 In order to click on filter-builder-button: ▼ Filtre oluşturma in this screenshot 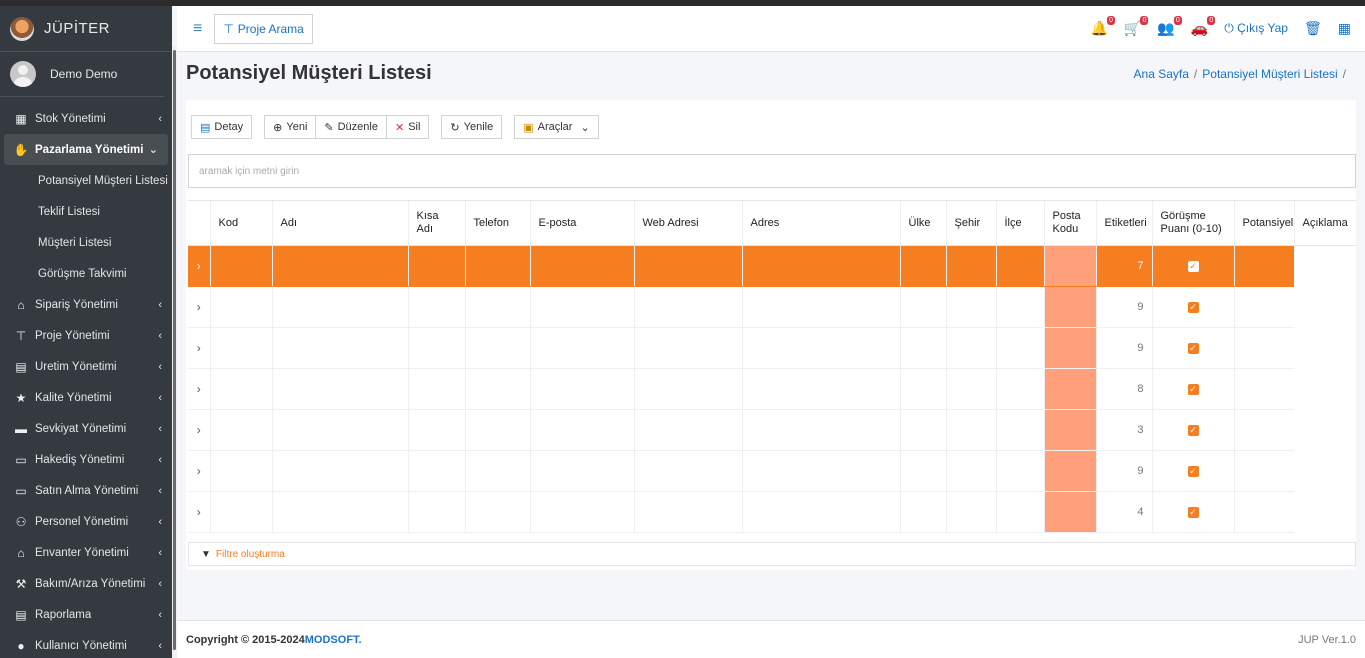, I will do `click(772, 554)`.